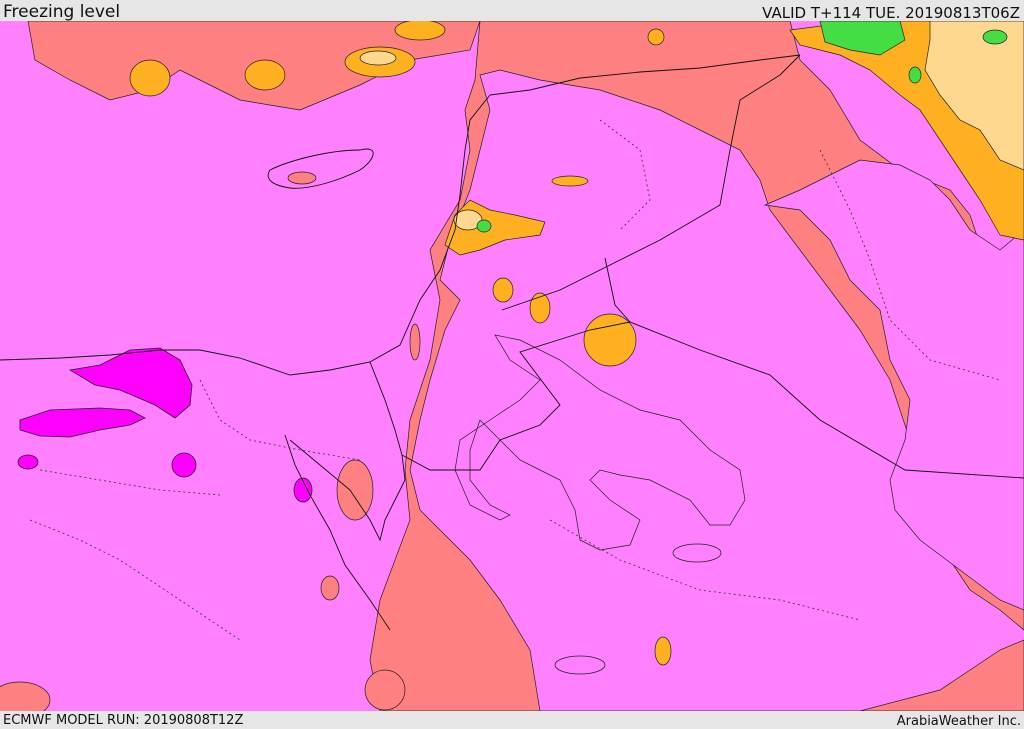 This screenshot has height=729, width=1024. What do you see at coordinates (378, 58) in the screenshot?
I see `freezing-zone-low` at bounding box center [378, 58].